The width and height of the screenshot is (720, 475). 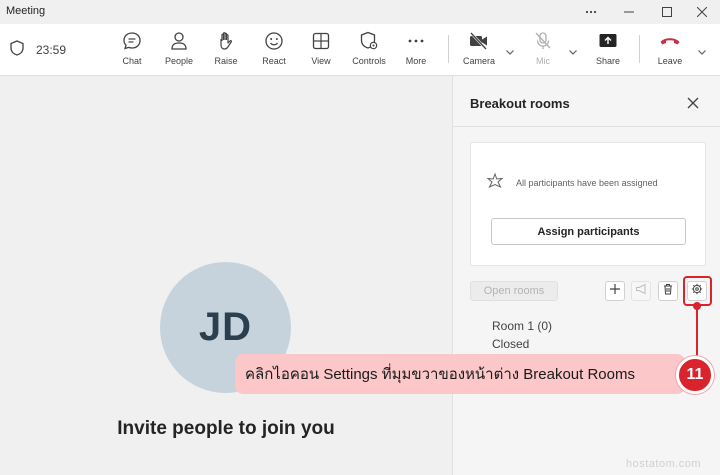 I want to click on raise-label: Raise, so click(x=226, y=61).